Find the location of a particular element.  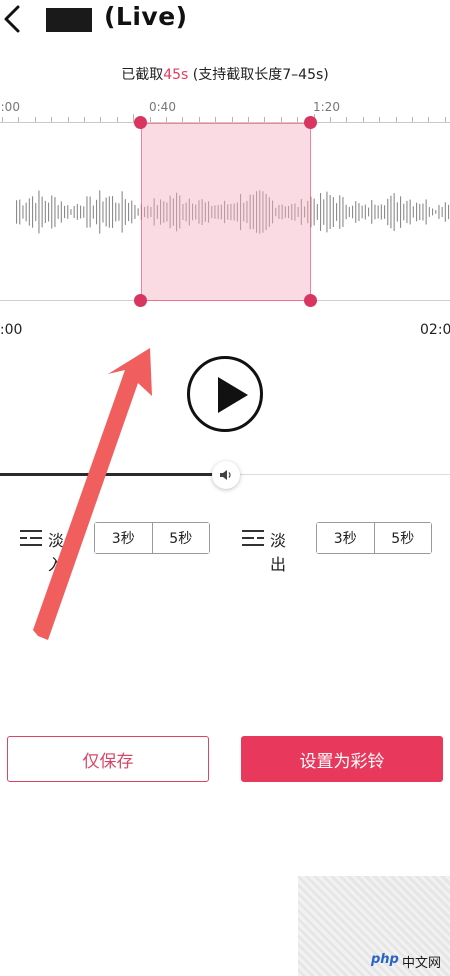

selection-handle-end-bottom is located at coordinates (310, 300).